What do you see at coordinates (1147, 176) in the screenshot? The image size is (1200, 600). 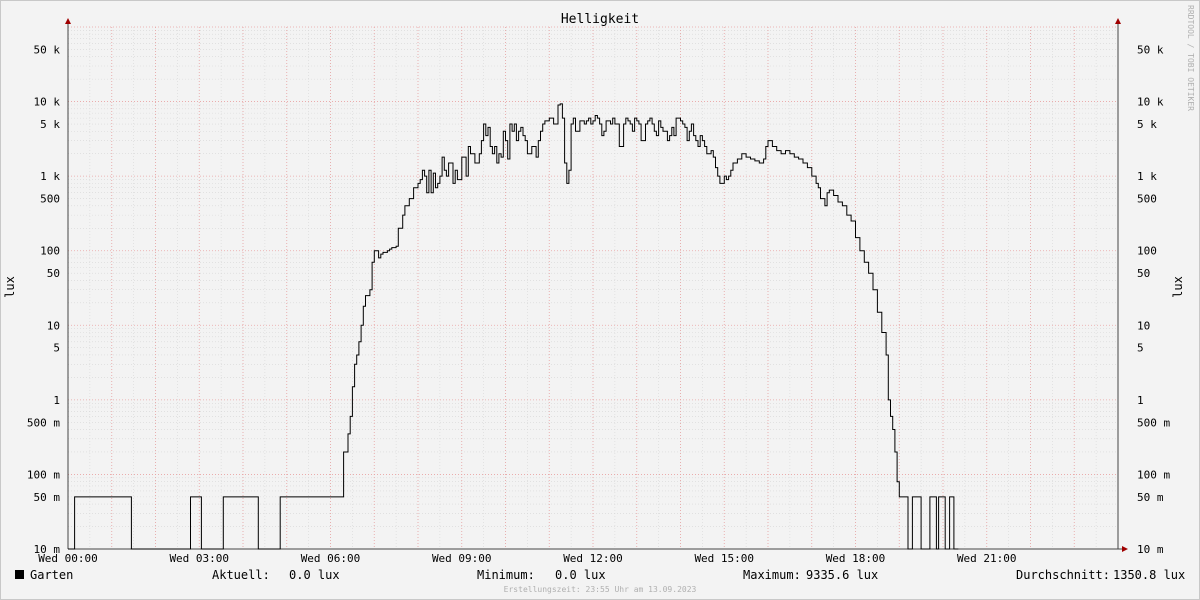 I see `y-tick-label-right: 1 k` at bounding box center [1147, 176].